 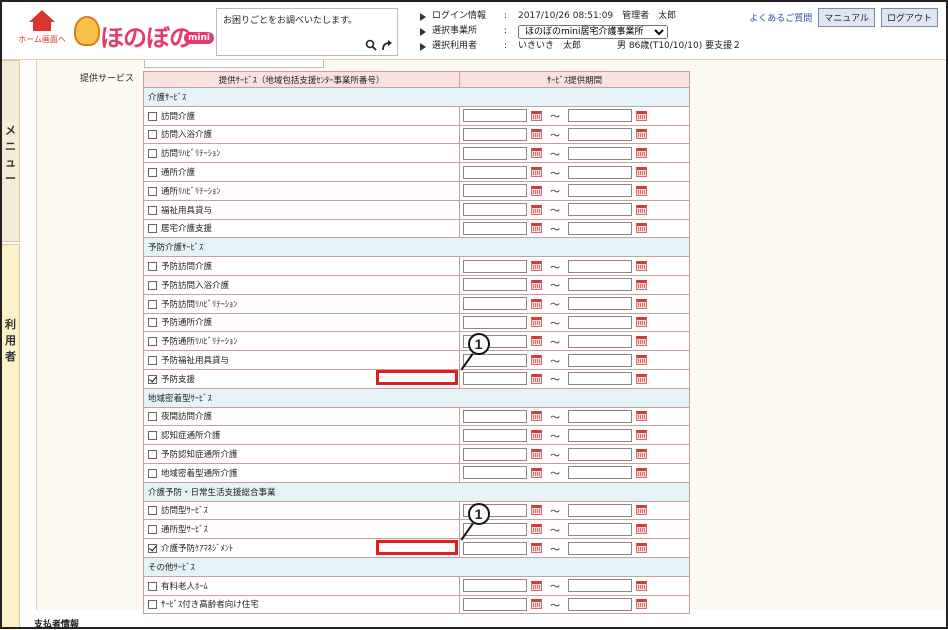 What do you see at coordinates (11, 151) in the screenshot?
I see `side-tab-menu: メニュー` at bounding box center [11, 151].